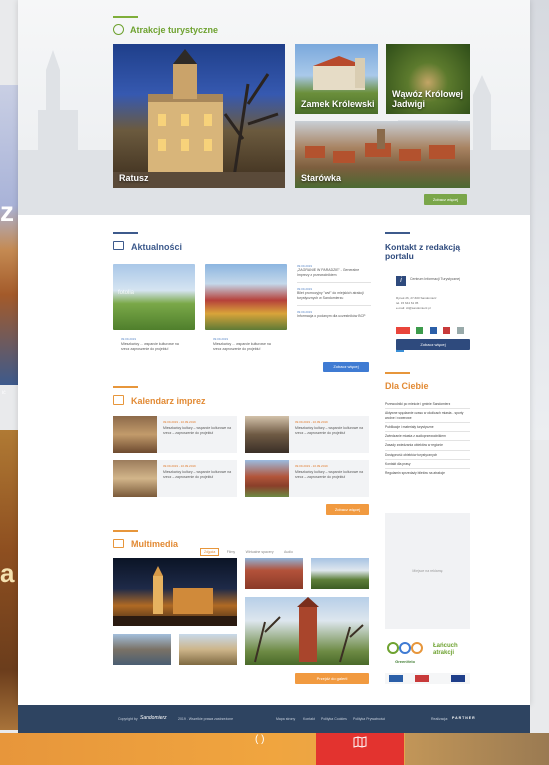  I want to click on footer-realization-label: Realizacja:, so click(440, 719).